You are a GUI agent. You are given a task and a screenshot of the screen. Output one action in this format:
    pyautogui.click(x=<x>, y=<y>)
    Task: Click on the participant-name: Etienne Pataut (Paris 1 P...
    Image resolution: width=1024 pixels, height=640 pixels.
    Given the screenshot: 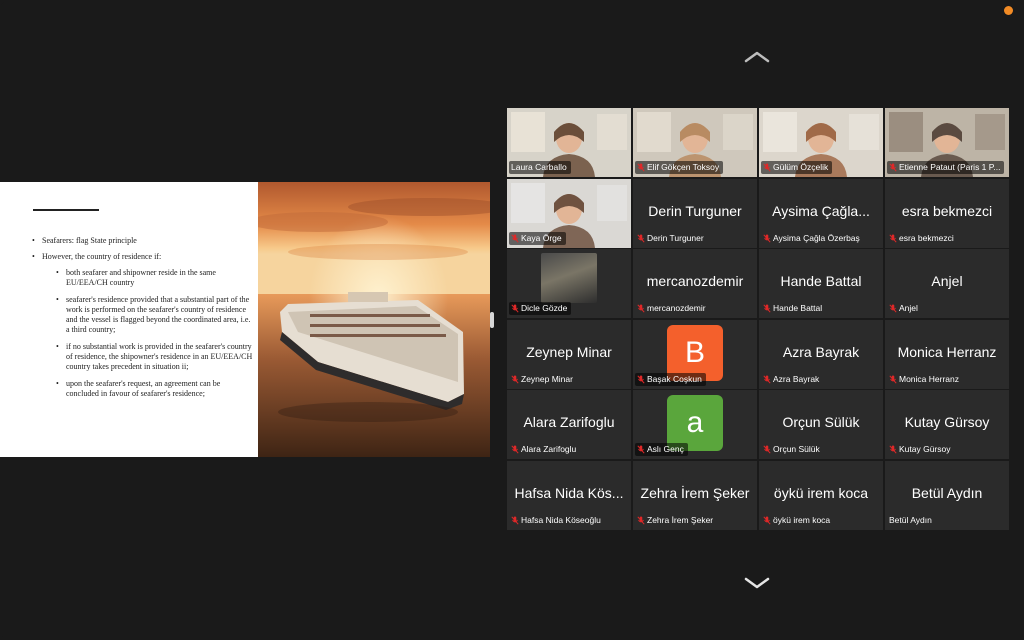 What is the action you would take?
    pyautogui.click(x=950, y=167)
    